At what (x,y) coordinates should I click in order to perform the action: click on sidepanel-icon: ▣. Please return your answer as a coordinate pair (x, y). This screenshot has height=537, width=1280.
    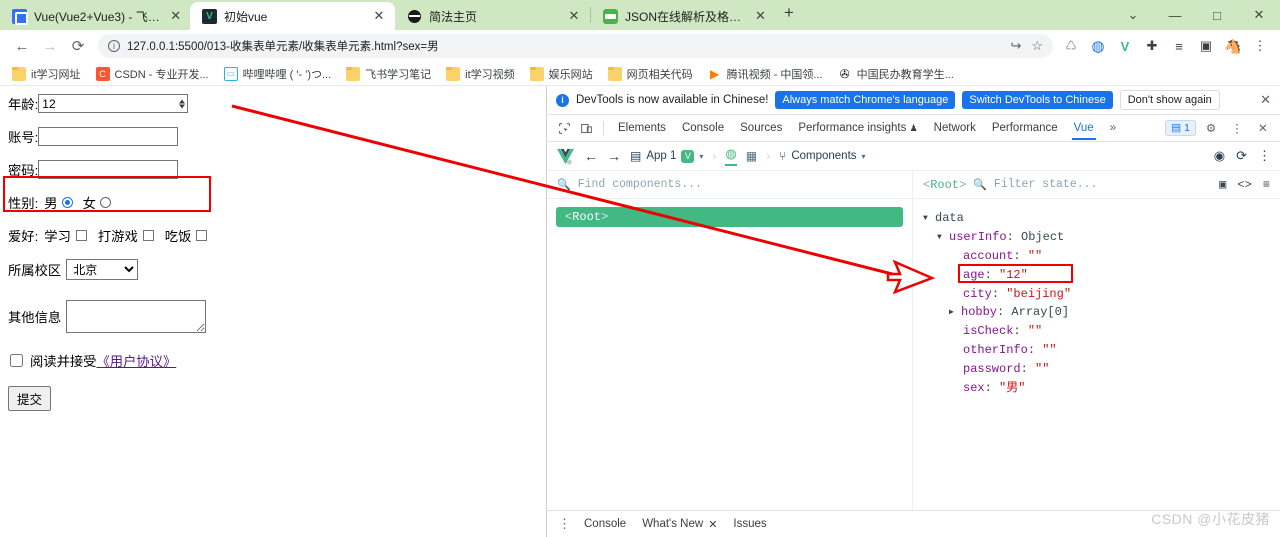
    Looking at the image, I should click on (1206, 46).